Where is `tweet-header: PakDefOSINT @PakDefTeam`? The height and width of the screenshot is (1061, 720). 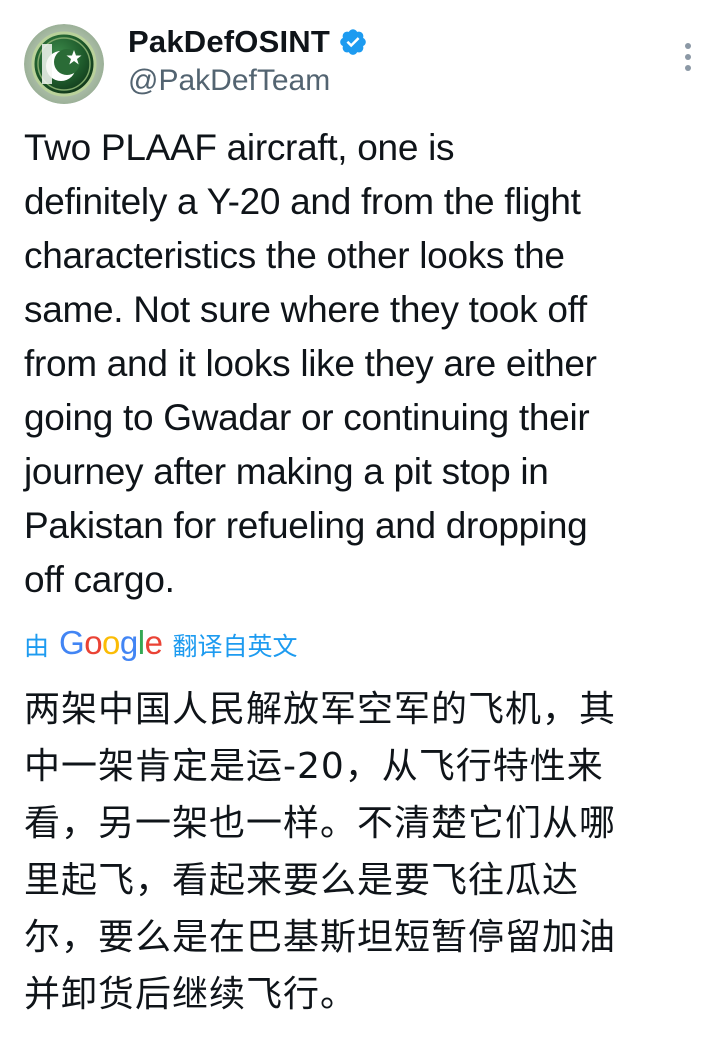 tweet-header: PakDefOSINT @PakDefTeam is located at coordinates (360, 65).